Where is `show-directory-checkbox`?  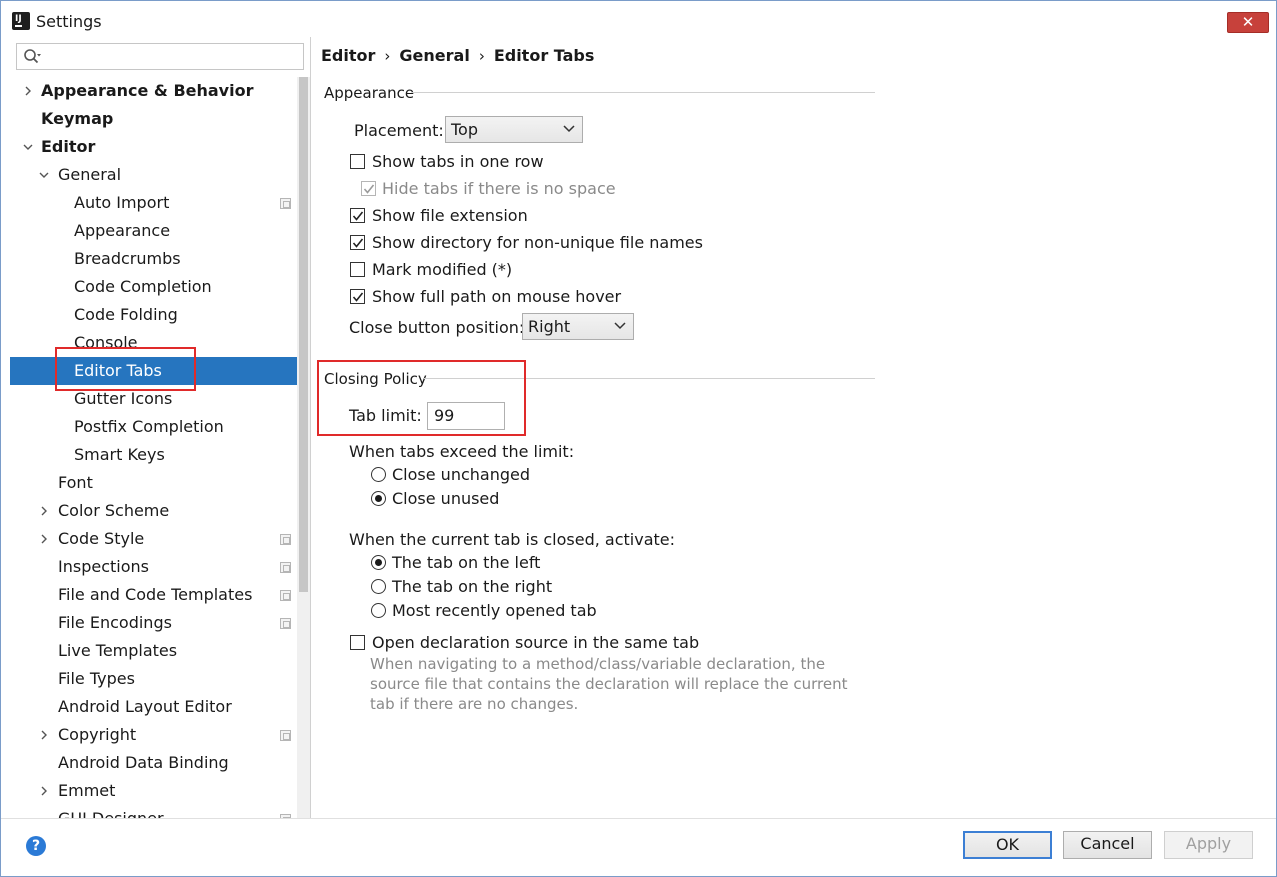 show-directory-checkbox is located at coordinates (357, 242).